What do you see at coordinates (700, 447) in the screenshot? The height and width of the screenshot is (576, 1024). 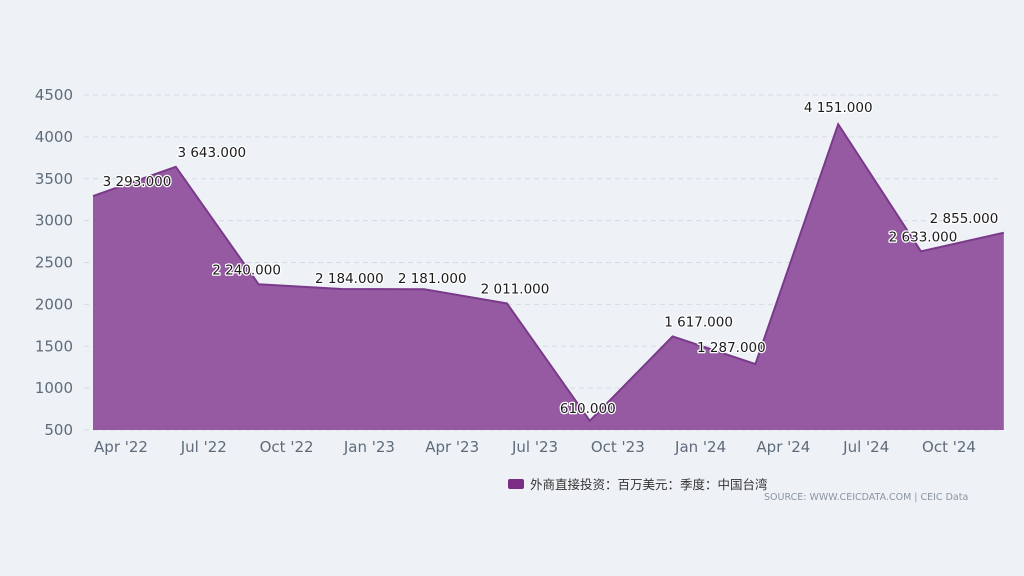 I see `x-tick-label: Jan '24` at bounding box center [700, 447].